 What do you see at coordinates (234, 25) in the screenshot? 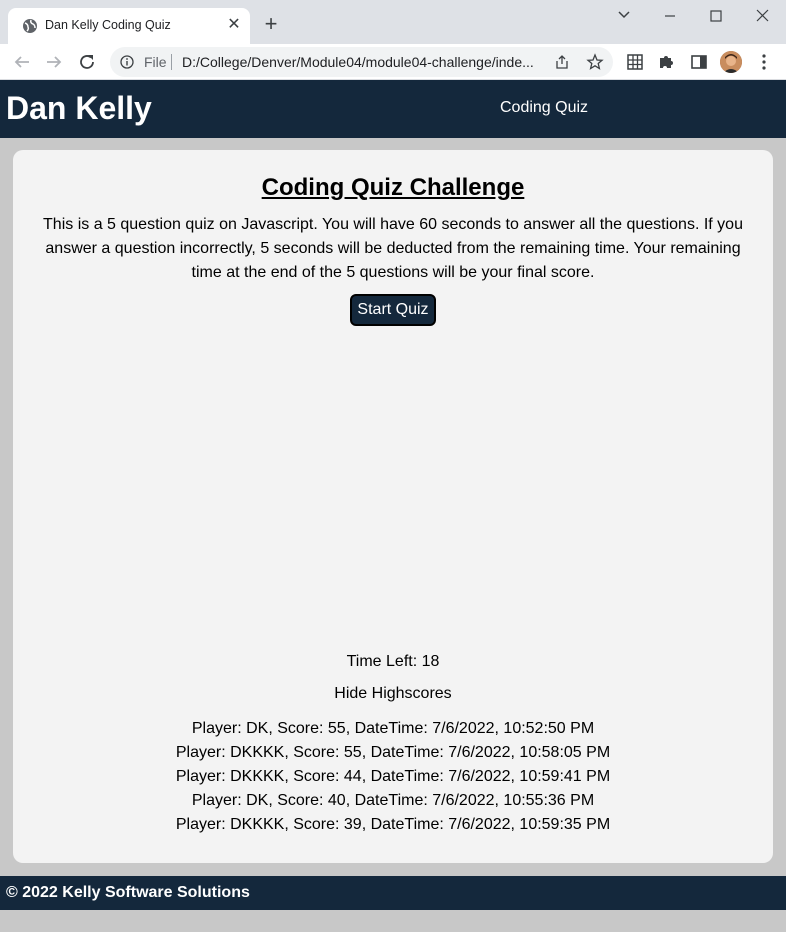
I see `close-icon: ✕` at bounding box center [234, 25].